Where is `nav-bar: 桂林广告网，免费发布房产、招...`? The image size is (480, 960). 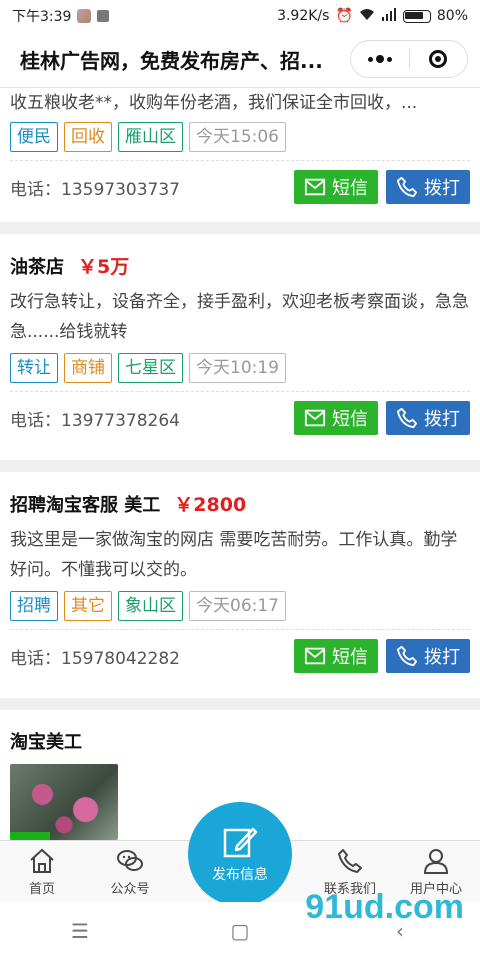
nav-bar: 桂林广告网，免费发布房产、招... is located at coordinates (240, 60).